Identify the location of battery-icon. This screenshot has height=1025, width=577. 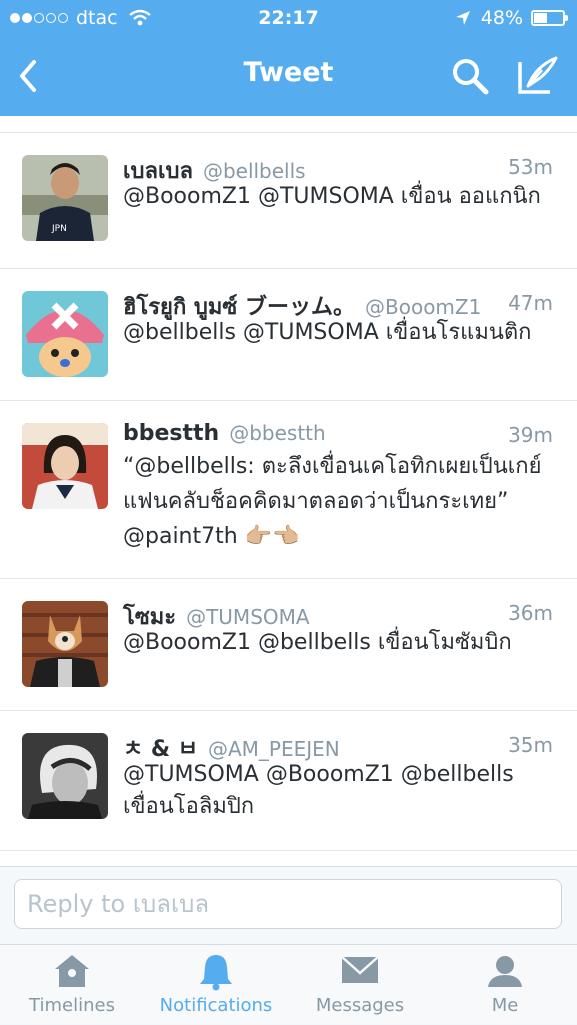
(549, 18).